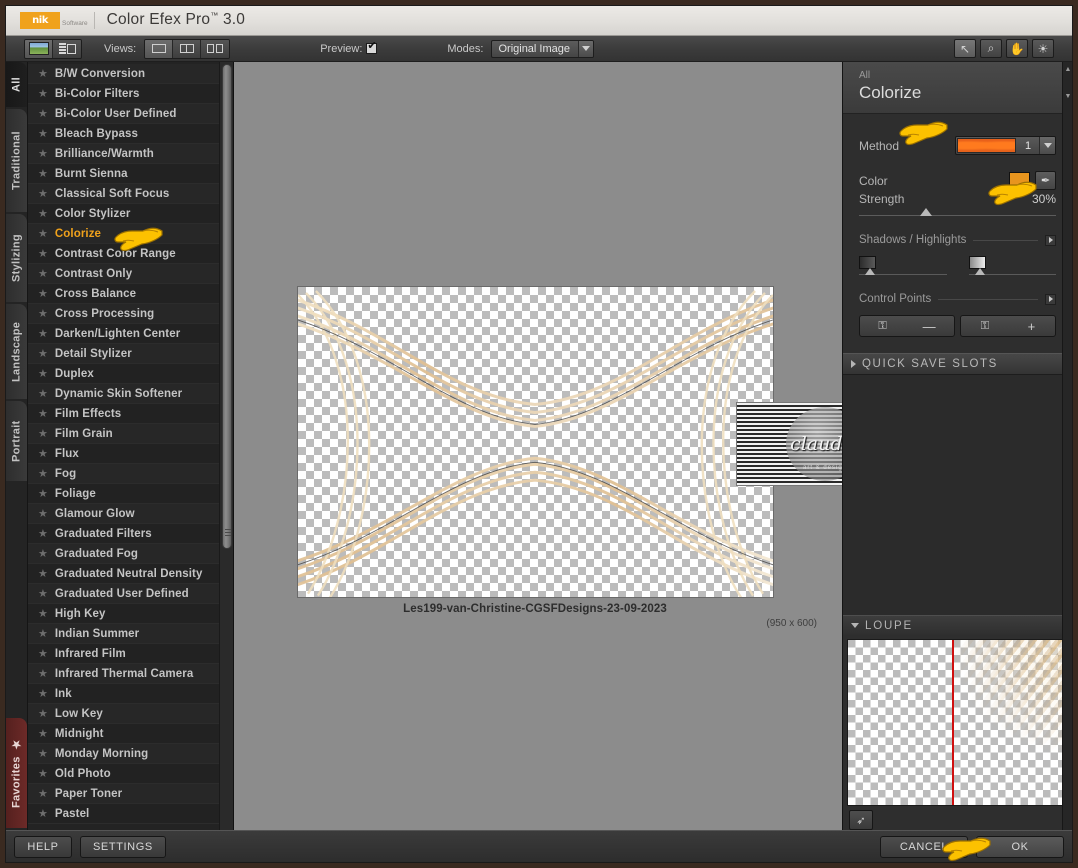 This screenshot has height=868, width=1078. What do you see at coordinates (870, 271) in the screenshot?
I see `shadows-slider-handle` at bounding box center [870, 271].